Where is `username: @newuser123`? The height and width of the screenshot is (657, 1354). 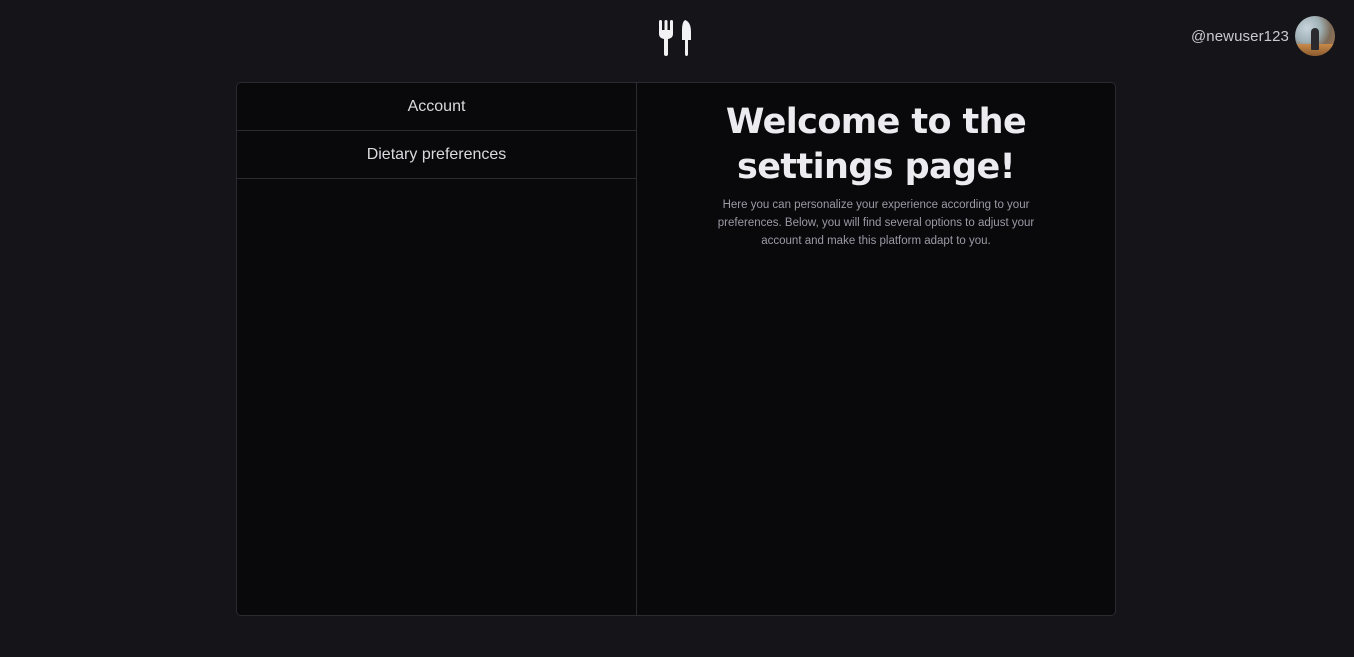 username: @newuser123 is located at coordinates (1240, 36).